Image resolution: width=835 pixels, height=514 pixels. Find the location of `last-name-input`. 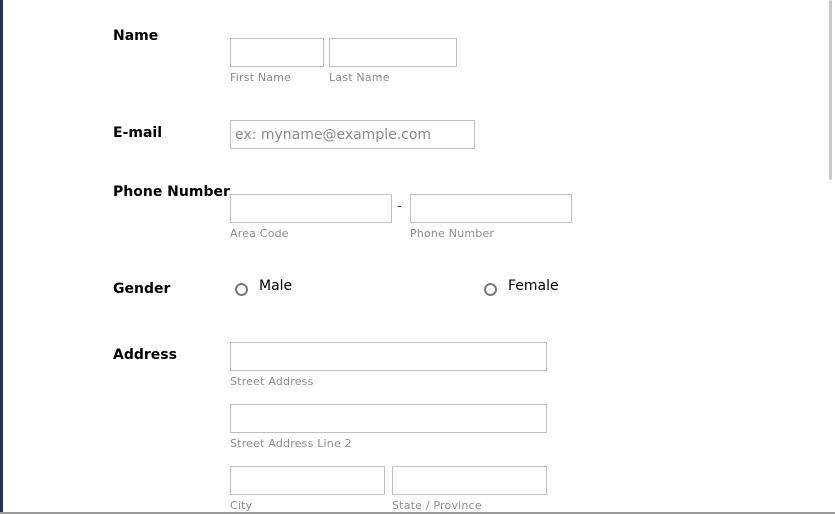

last-name-input is located at coordinates (393, 52).